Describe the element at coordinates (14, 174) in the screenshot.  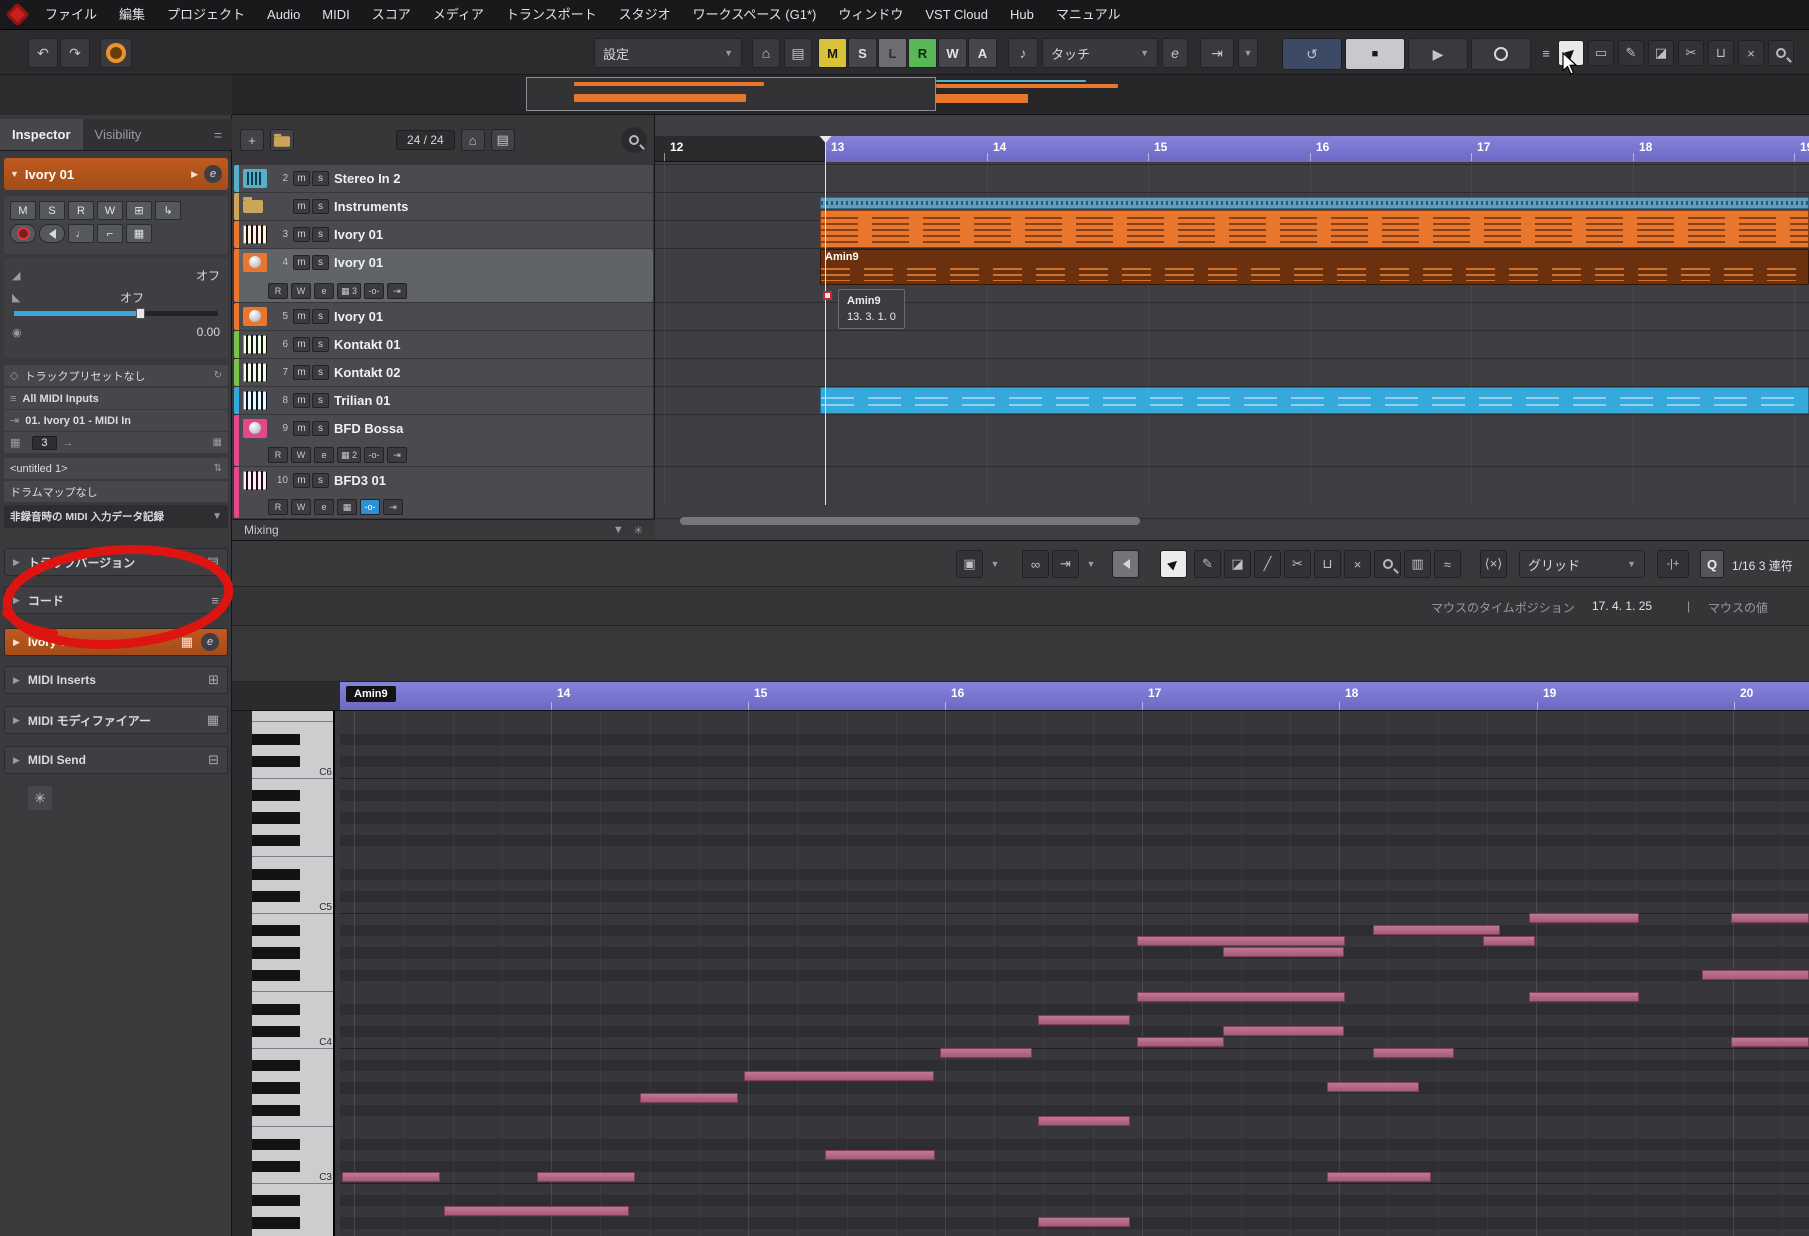
I see `collapse-arrow-icon: ▼` at that location.